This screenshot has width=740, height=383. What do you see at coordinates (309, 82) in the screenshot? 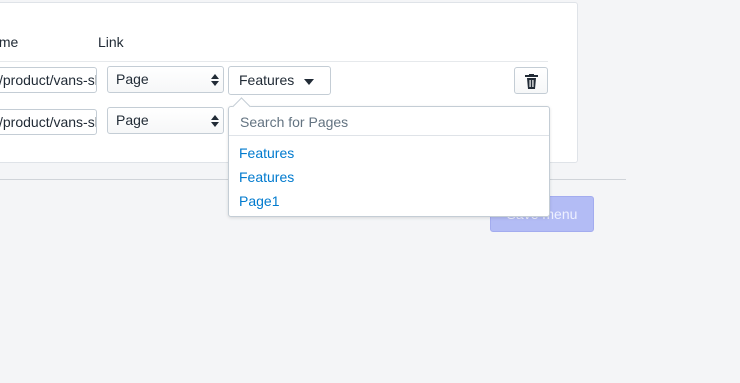
I see `caret-down-icon` at bounding box center [309, 82].